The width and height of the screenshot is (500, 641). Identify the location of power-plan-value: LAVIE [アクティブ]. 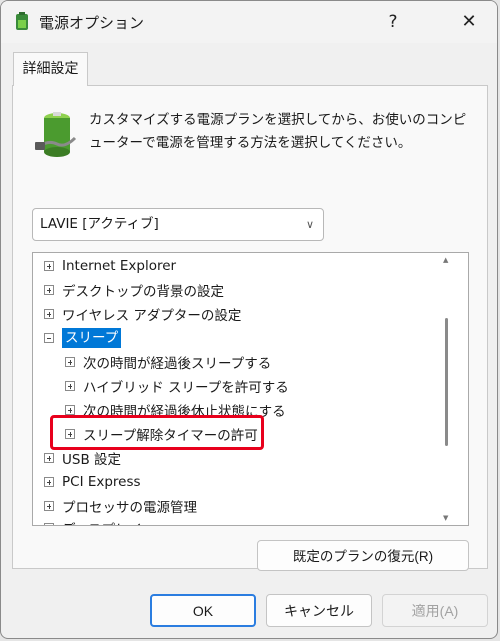
(99, 224).